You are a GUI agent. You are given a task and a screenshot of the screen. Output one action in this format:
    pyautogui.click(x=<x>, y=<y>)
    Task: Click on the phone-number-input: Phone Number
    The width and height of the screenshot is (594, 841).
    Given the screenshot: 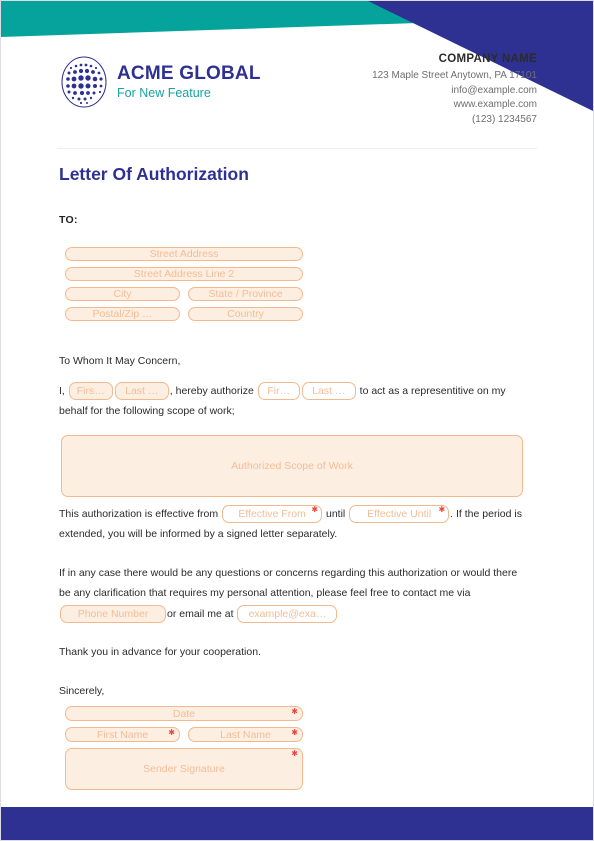 What is the action you would take?
    pyautogui.click(x=113, y=614)
    